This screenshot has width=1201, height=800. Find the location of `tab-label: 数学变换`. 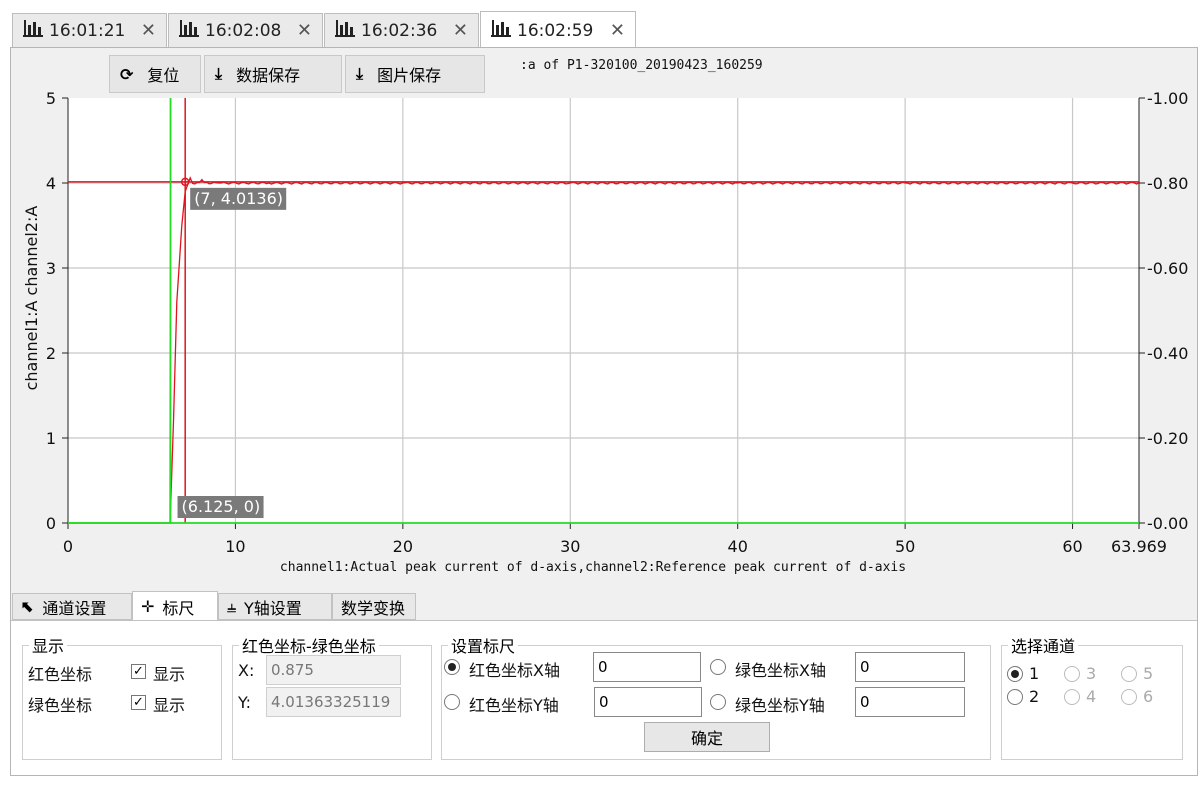

tab-label: 数学变换 is located at coordinates (373, 608).